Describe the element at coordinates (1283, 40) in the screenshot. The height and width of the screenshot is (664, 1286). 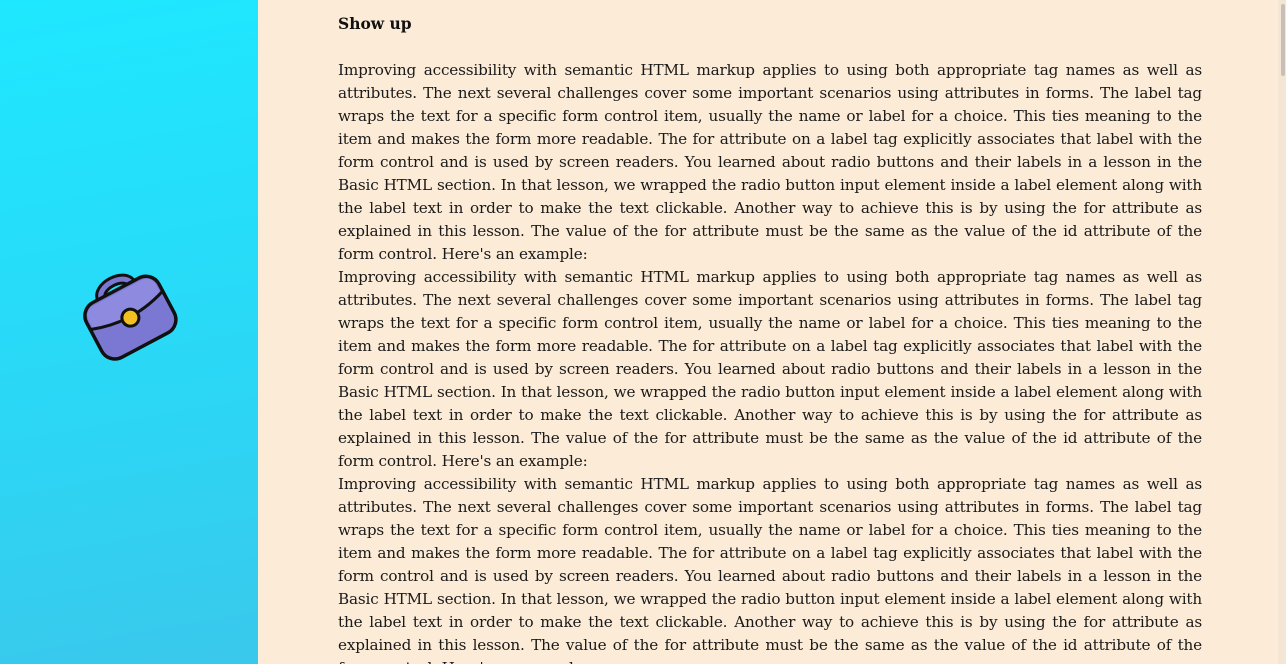
I see `scrollbar-thumb` at that location.